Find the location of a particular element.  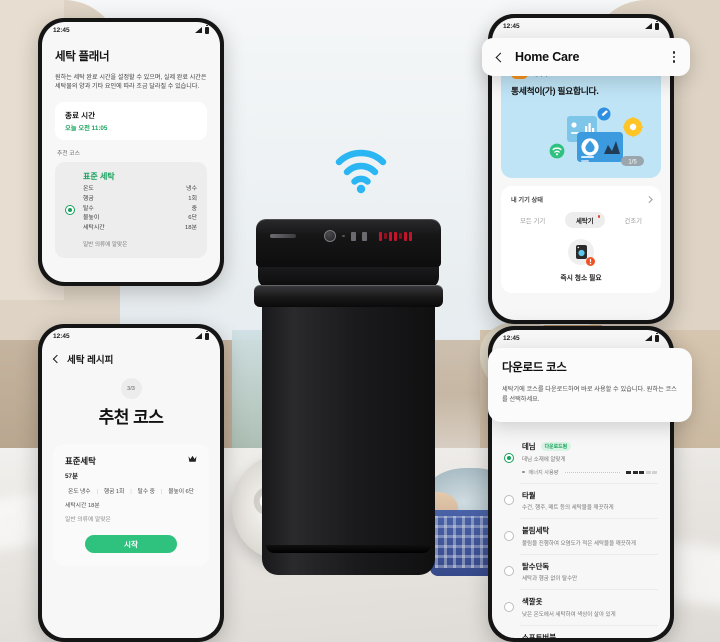

course-description: 수건, 행주, 매트 등의 세탁물을 깨끗하게 is located at coordinates (568, 508).